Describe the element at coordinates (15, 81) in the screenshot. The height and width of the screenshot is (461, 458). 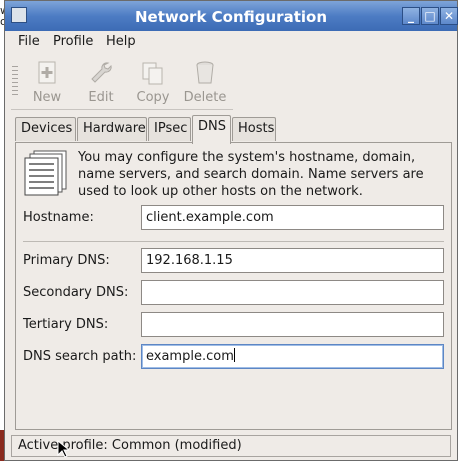
I see `toolbar-grip` at that location.